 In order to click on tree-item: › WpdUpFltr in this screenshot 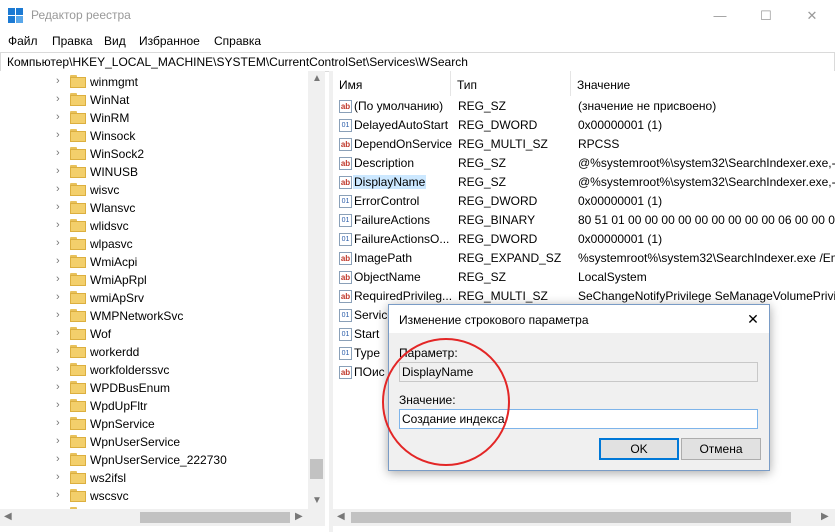, I will do `click(154, 406)`.